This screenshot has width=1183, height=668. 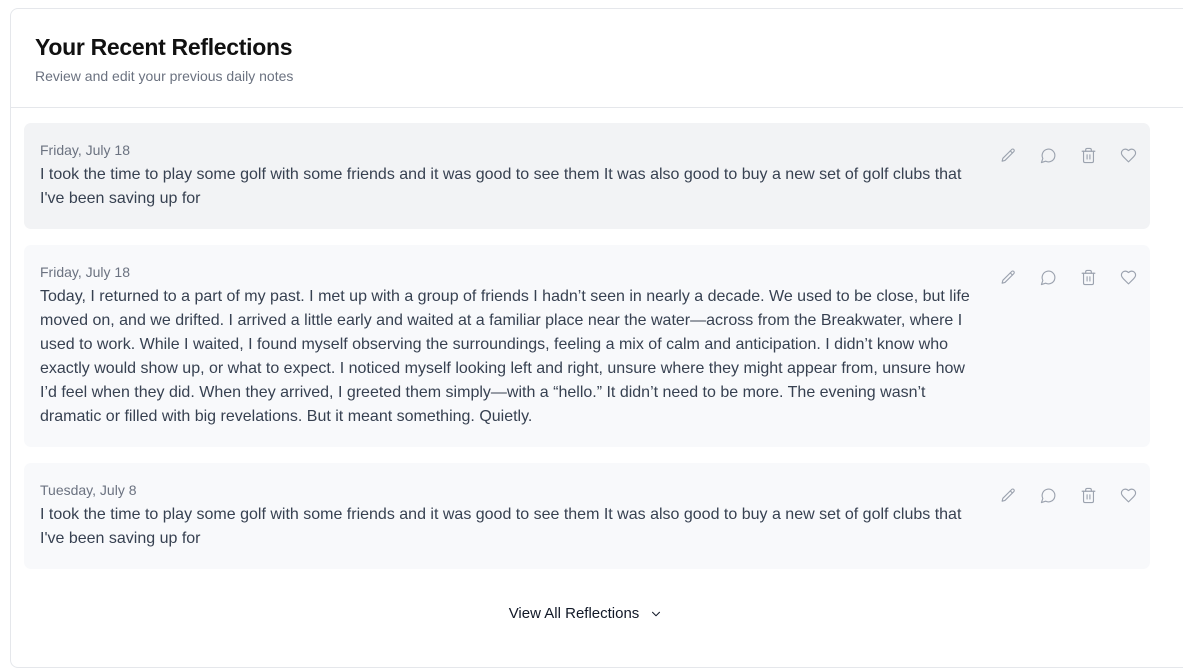 I want to click on view-all-reflections-button: View All Reflections, so click(x=586, y=613).